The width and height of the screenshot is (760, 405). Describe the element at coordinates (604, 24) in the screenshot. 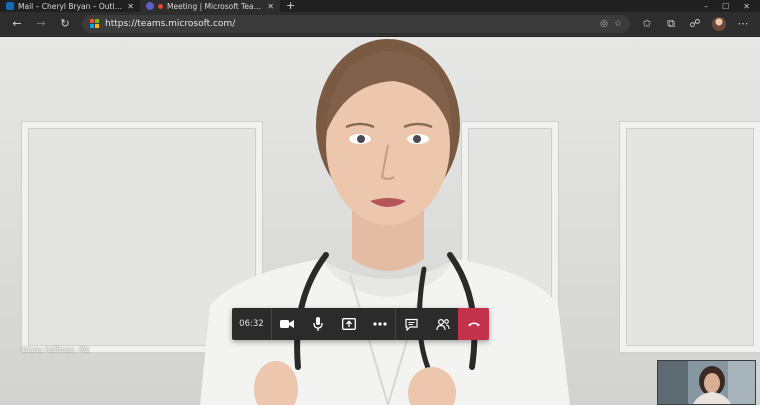

I see `tracking-prevention-icon: ◎` at that location.